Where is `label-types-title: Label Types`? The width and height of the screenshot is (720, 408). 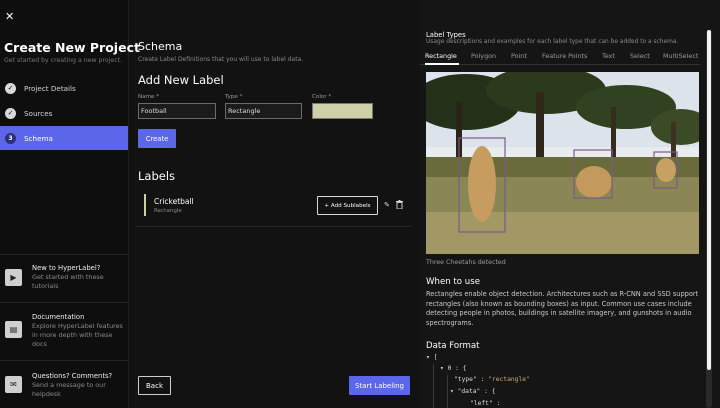 label-types-title: Label Types is located at coordinates (446, 35).